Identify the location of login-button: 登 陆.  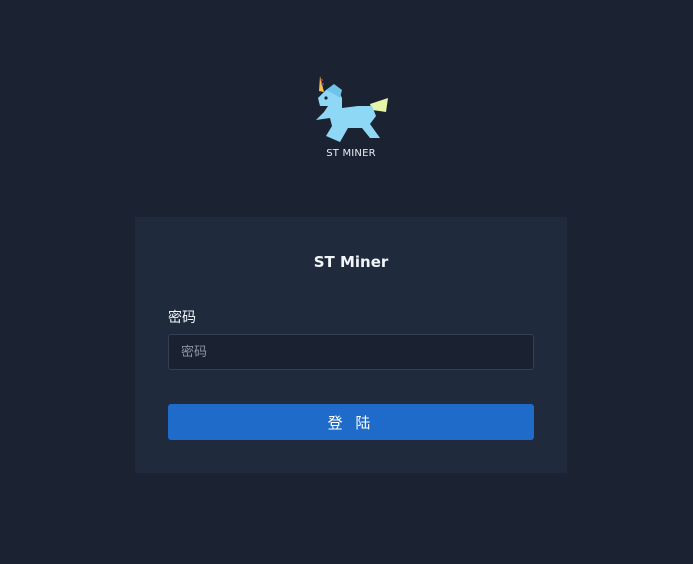
(351, 422).